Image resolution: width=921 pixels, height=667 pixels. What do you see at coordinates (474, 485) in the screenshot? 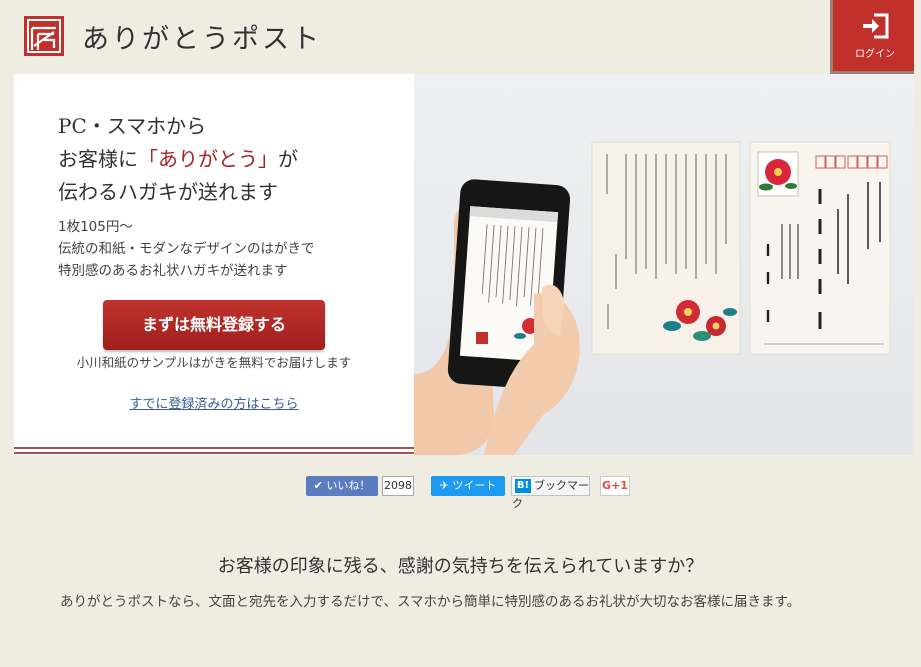
I see `tweet-label: ツイート` at bounding box center [474, 485].